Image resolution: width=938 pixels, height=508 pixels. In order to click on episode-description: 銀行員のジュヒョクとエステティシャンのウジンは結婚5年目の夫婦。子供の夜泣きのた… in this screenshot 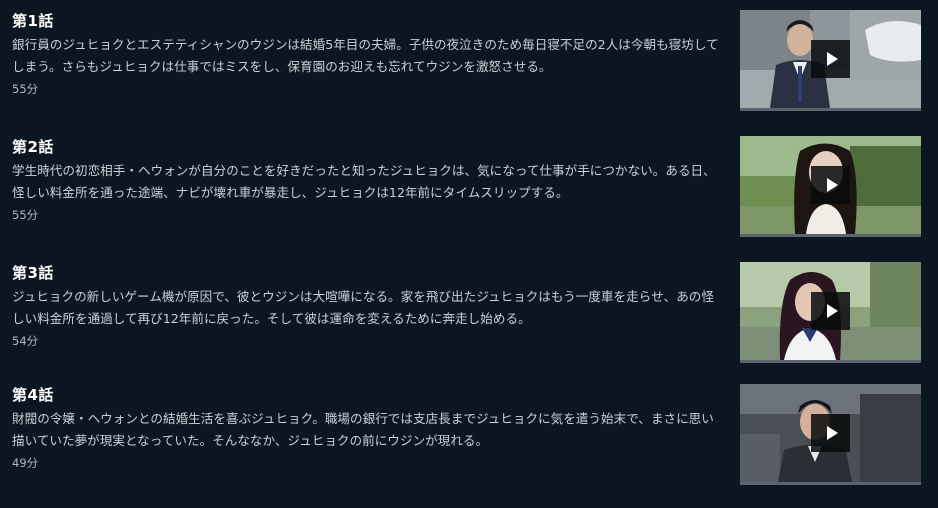, I will do `click(365, 55)`.